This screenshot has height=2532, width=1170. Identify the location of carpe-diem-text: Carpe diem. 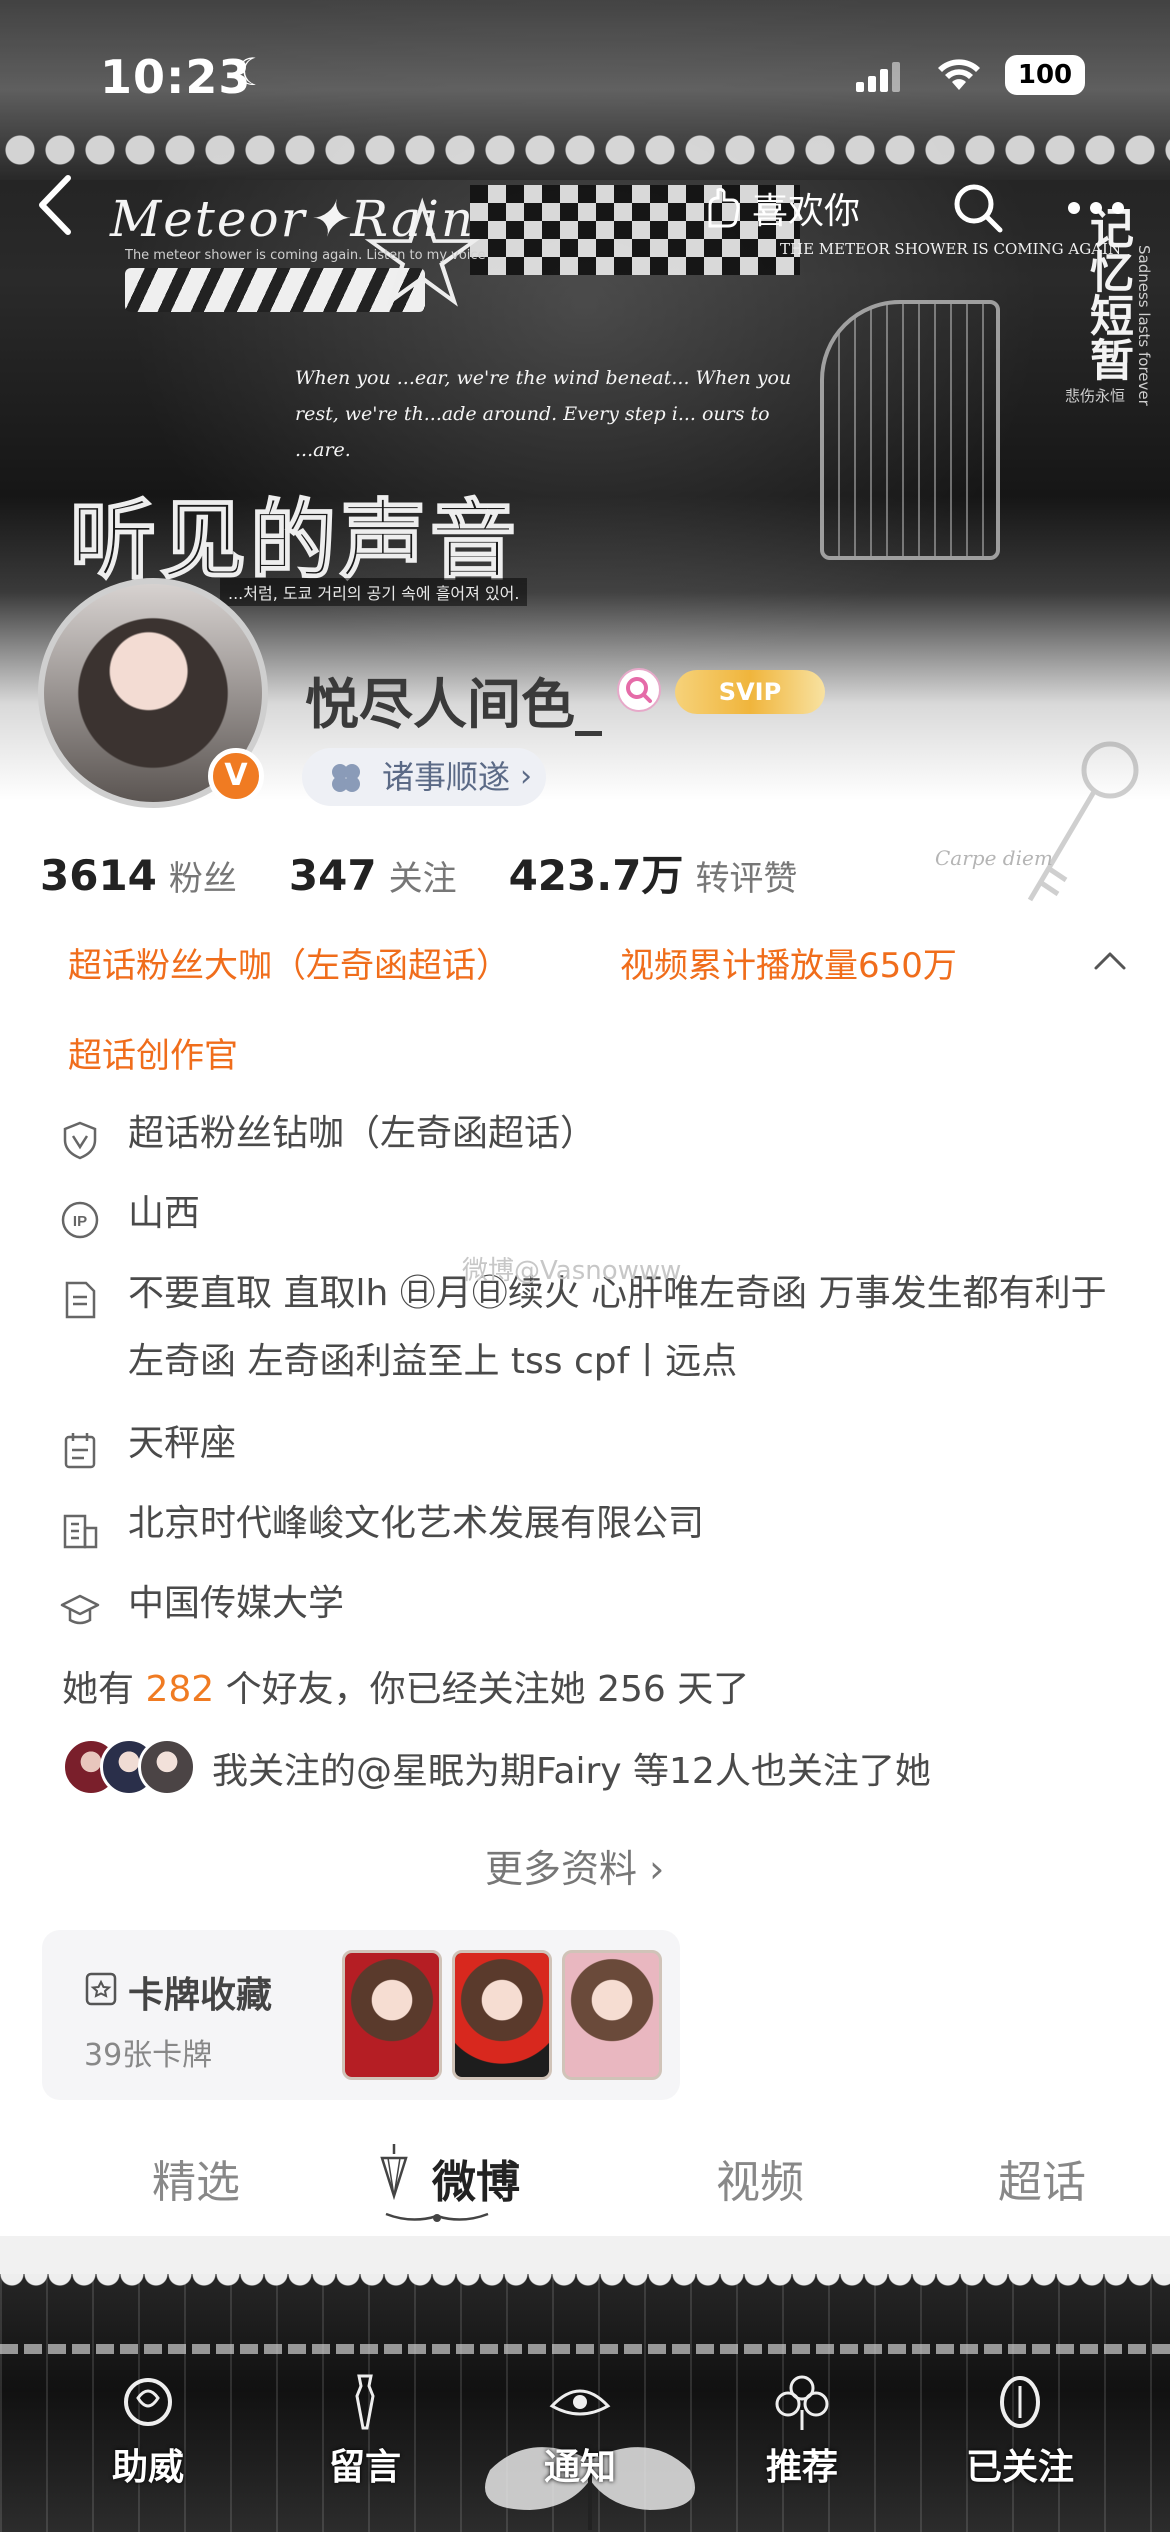
(994, 858).